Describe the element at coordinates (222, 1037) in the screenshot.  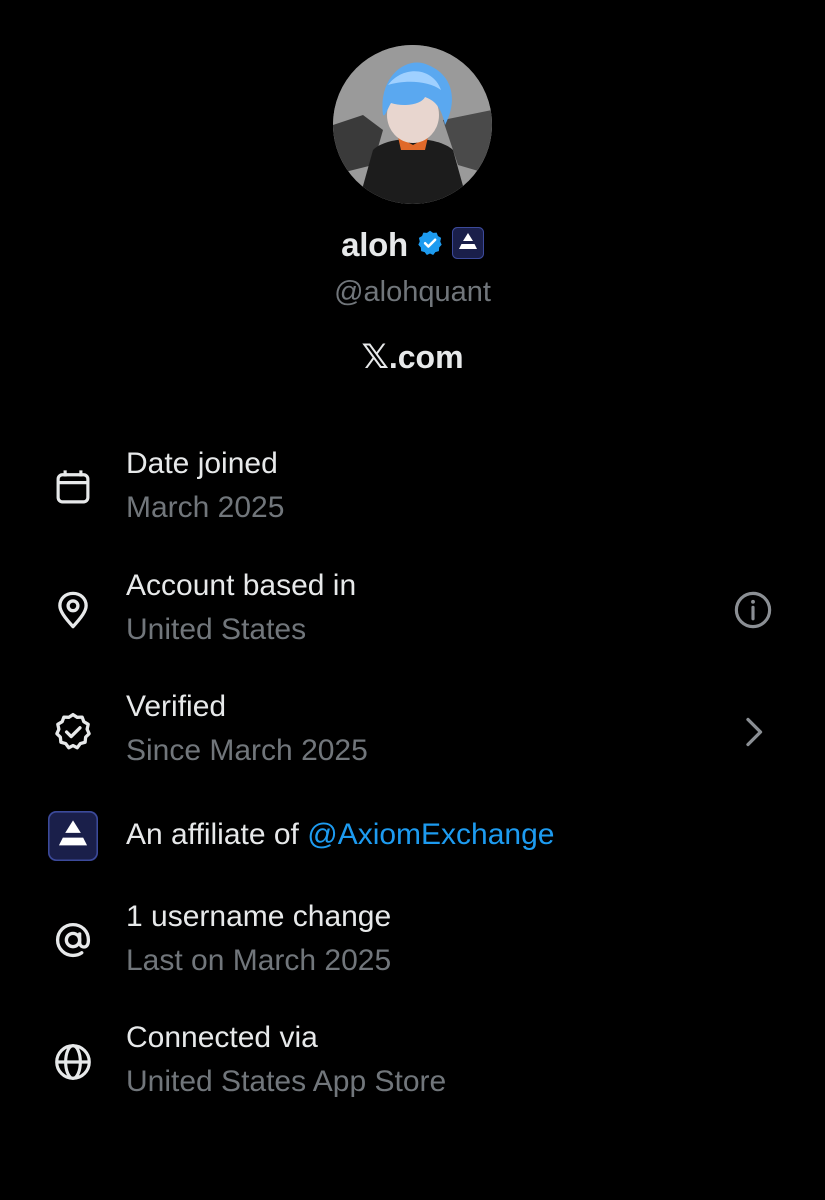
I see `row-title: Connected via` at that location.